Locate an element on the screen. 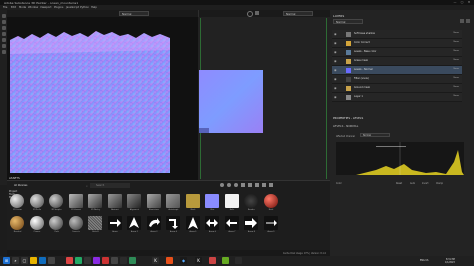  menu-plugins: Plugins is located at coordinates (58, 7).